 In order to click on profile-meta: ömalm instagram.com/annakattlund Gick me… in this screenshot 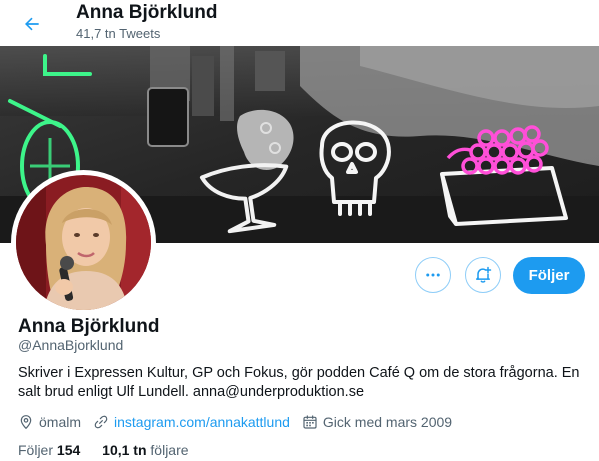, I will do `click(241, 422)`.